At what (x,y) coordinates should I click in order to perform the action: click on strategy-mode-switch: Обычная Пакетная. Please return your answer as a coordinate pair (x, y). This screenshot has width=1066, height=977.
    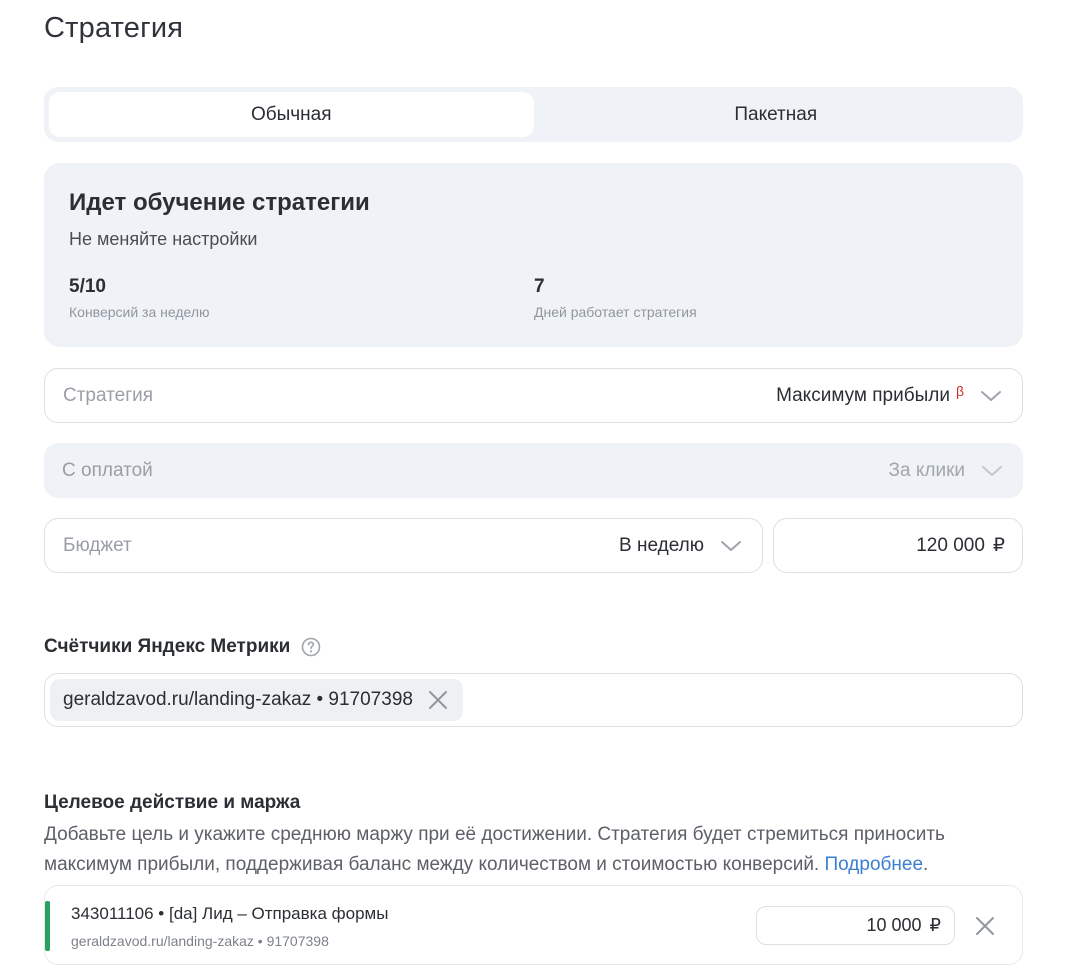
    Looking at the image, I should click on (533, 114).